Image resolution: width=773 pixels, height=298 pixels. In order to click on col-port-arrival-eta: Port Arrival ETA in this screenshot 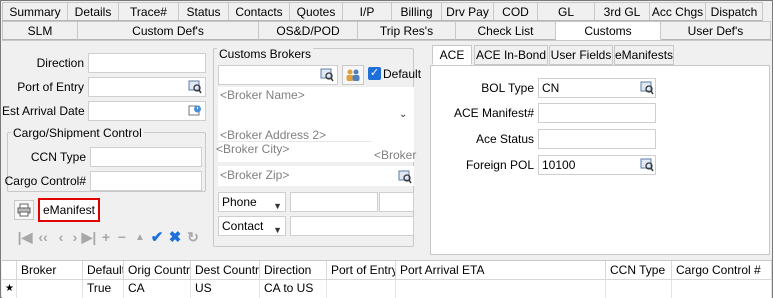, I will do `click(501, 270)`.